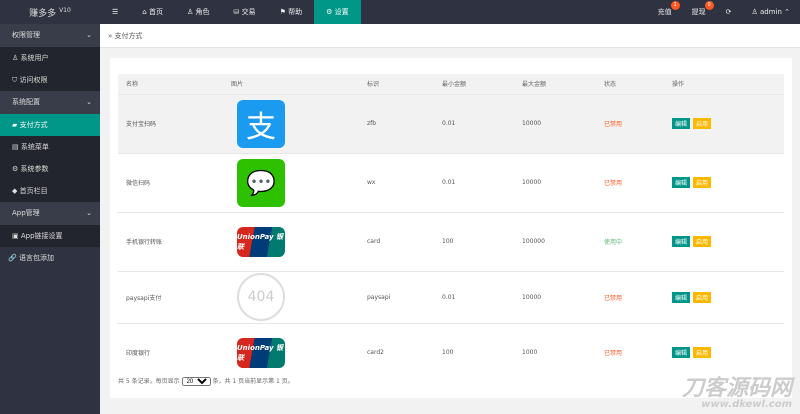  I want to click on nav-help: ⚑ 帮助, so click(291, 12).